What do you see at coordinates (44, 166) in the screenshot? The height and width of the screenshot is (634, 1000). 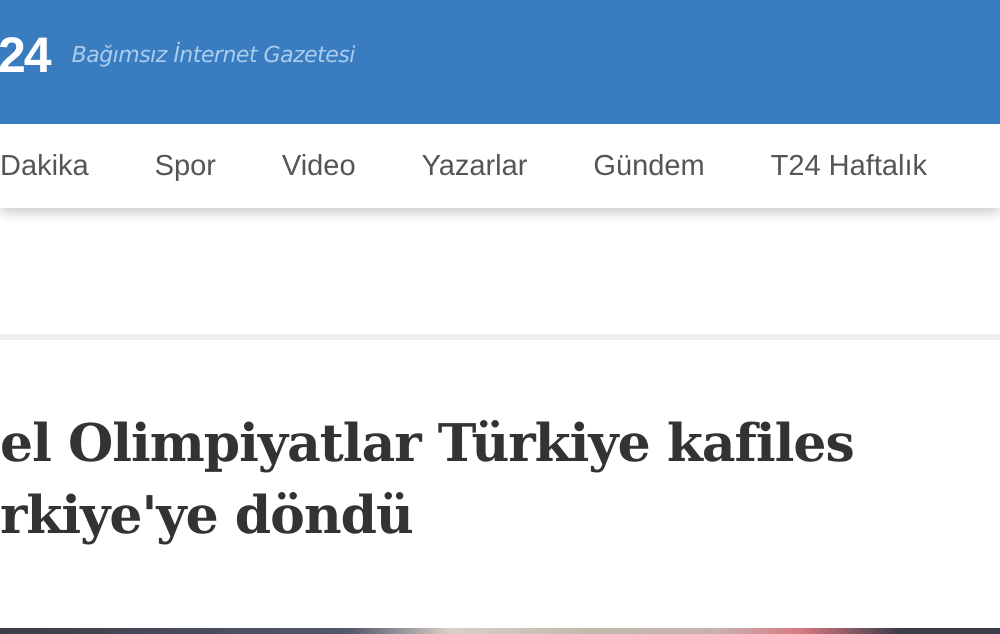 I see `nav-link: Dakika` at bounding box center [44, 166].